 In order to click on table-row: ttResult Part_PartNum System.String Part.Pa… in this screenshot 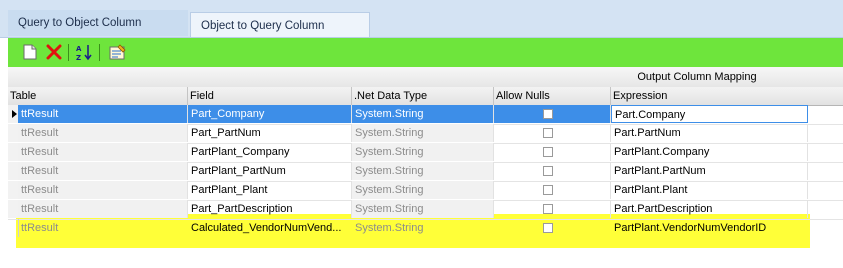, I will do `click(425, 134)`.